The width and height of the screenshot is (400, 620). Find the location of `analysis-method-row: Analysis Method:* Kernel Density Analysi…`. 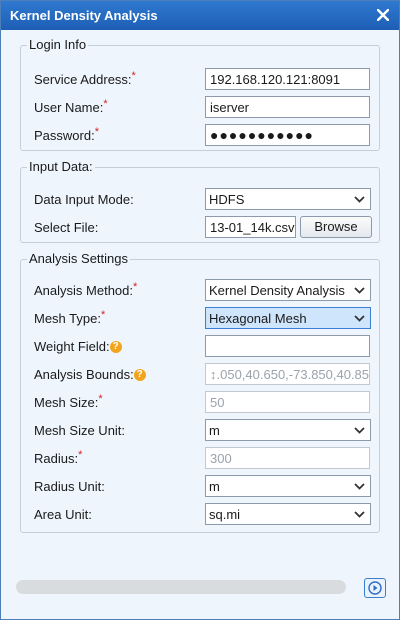

analysis-method-row: Analysis Method:* Kernel Density Analysi… is located at coordinates (200, 291).